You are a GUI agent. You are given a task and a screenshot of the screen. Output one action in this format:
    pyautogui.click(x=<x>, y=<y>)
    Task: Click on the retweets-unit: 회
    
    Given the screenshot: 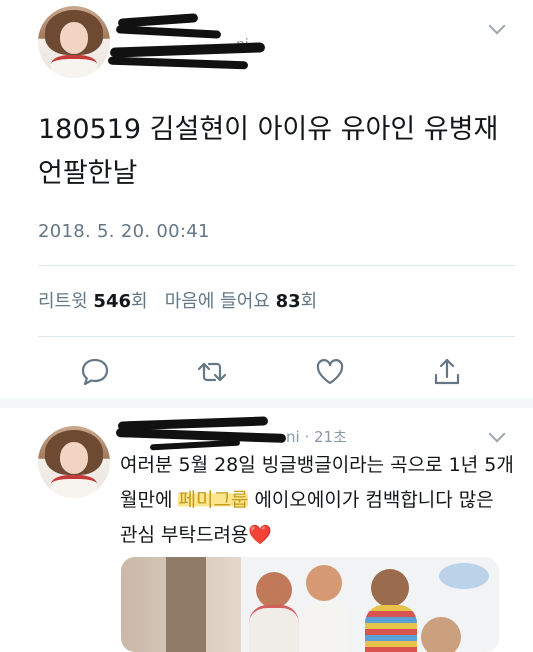 What is the action you would take?
    pyautogui.click(x=139, y=301)
    